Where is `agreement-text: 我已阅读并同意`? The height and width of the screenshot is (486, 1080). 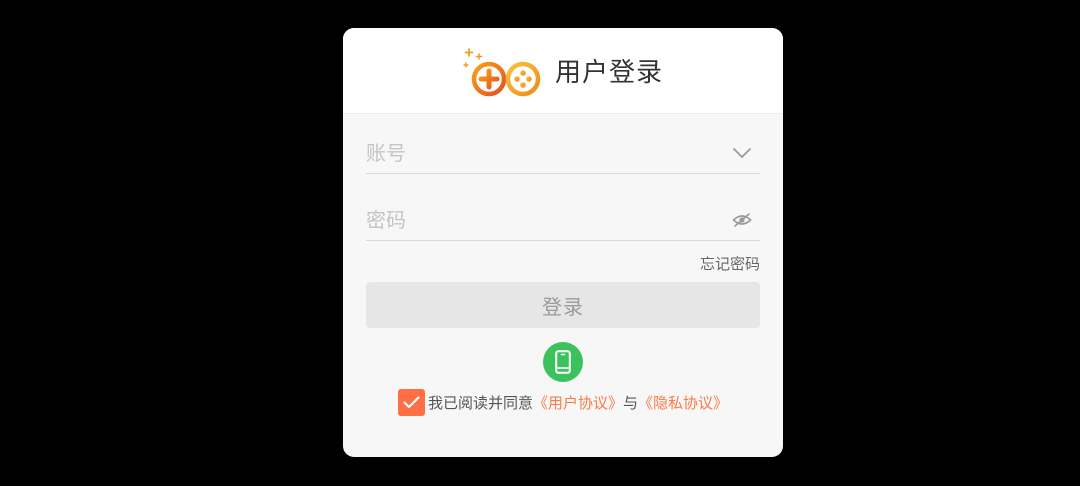 agreement-text: 我已阅读并同意 is located at coordinates (480, 403).